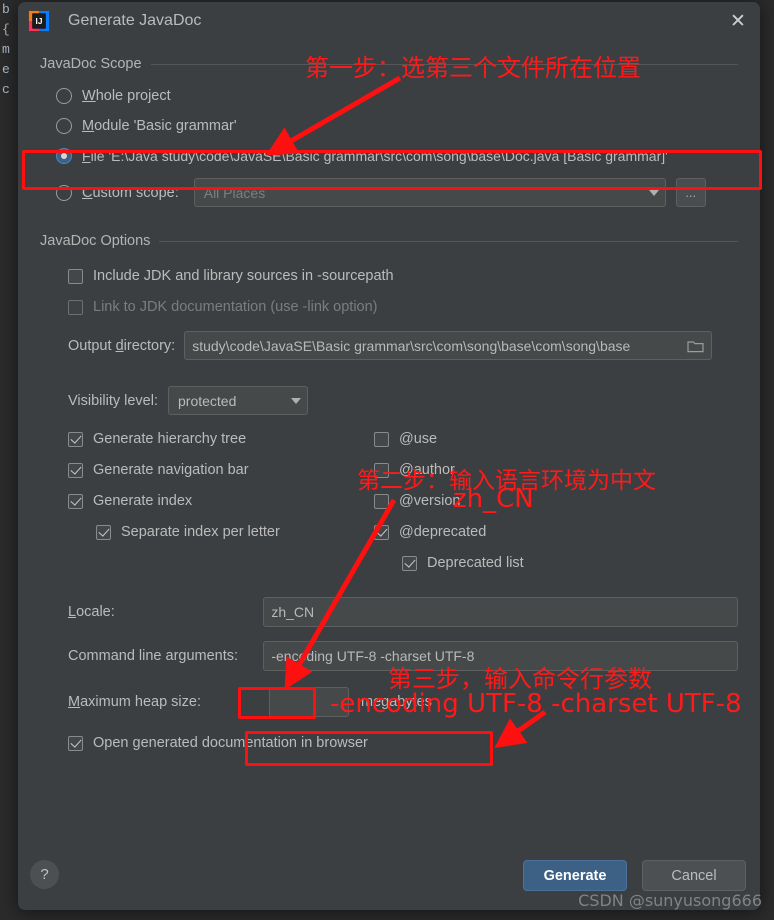 This screenshot has height=920, width=774. I want to click on cancel-button: Cancel, so click(694, 875).